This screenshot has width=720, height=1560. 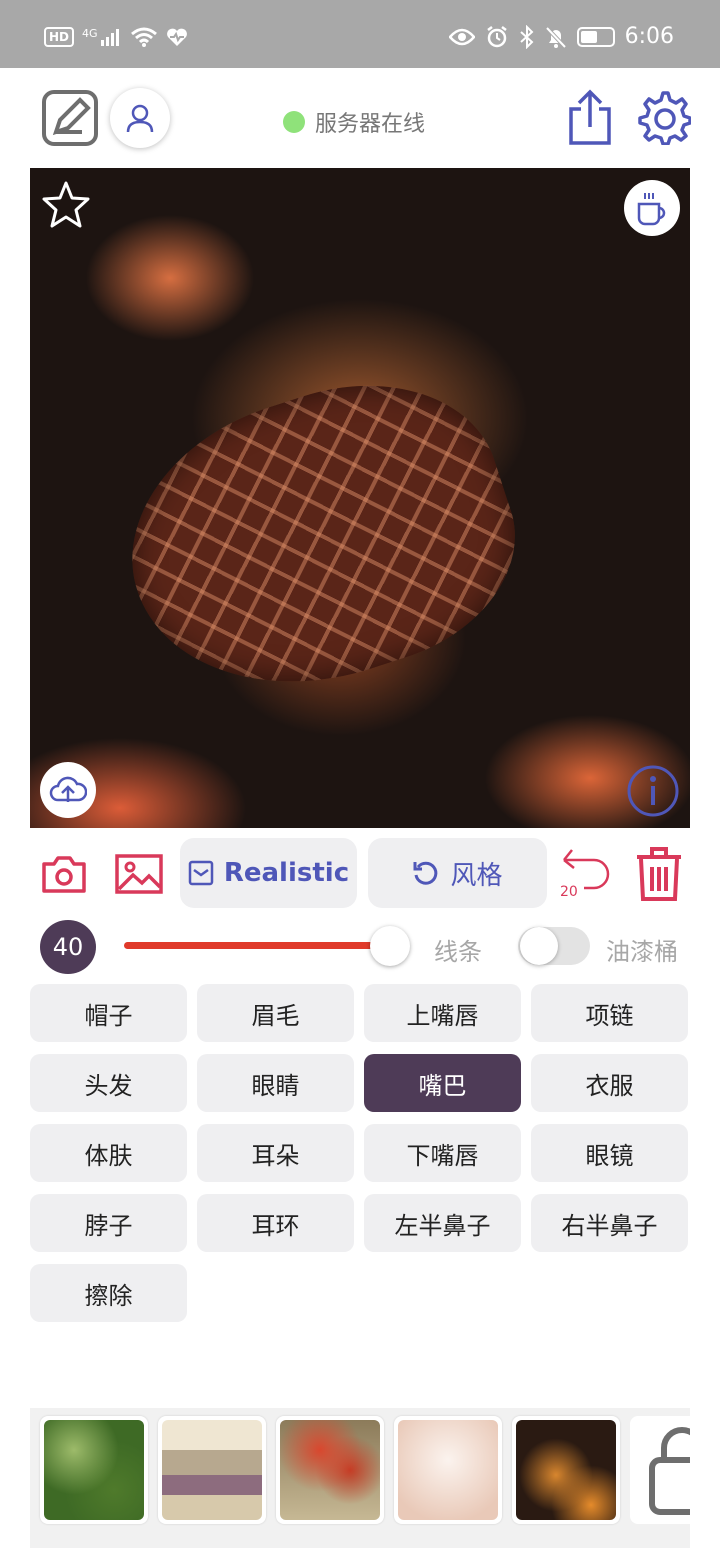 I want to click on cloud-upload-icon, so click(x=68, y=789).